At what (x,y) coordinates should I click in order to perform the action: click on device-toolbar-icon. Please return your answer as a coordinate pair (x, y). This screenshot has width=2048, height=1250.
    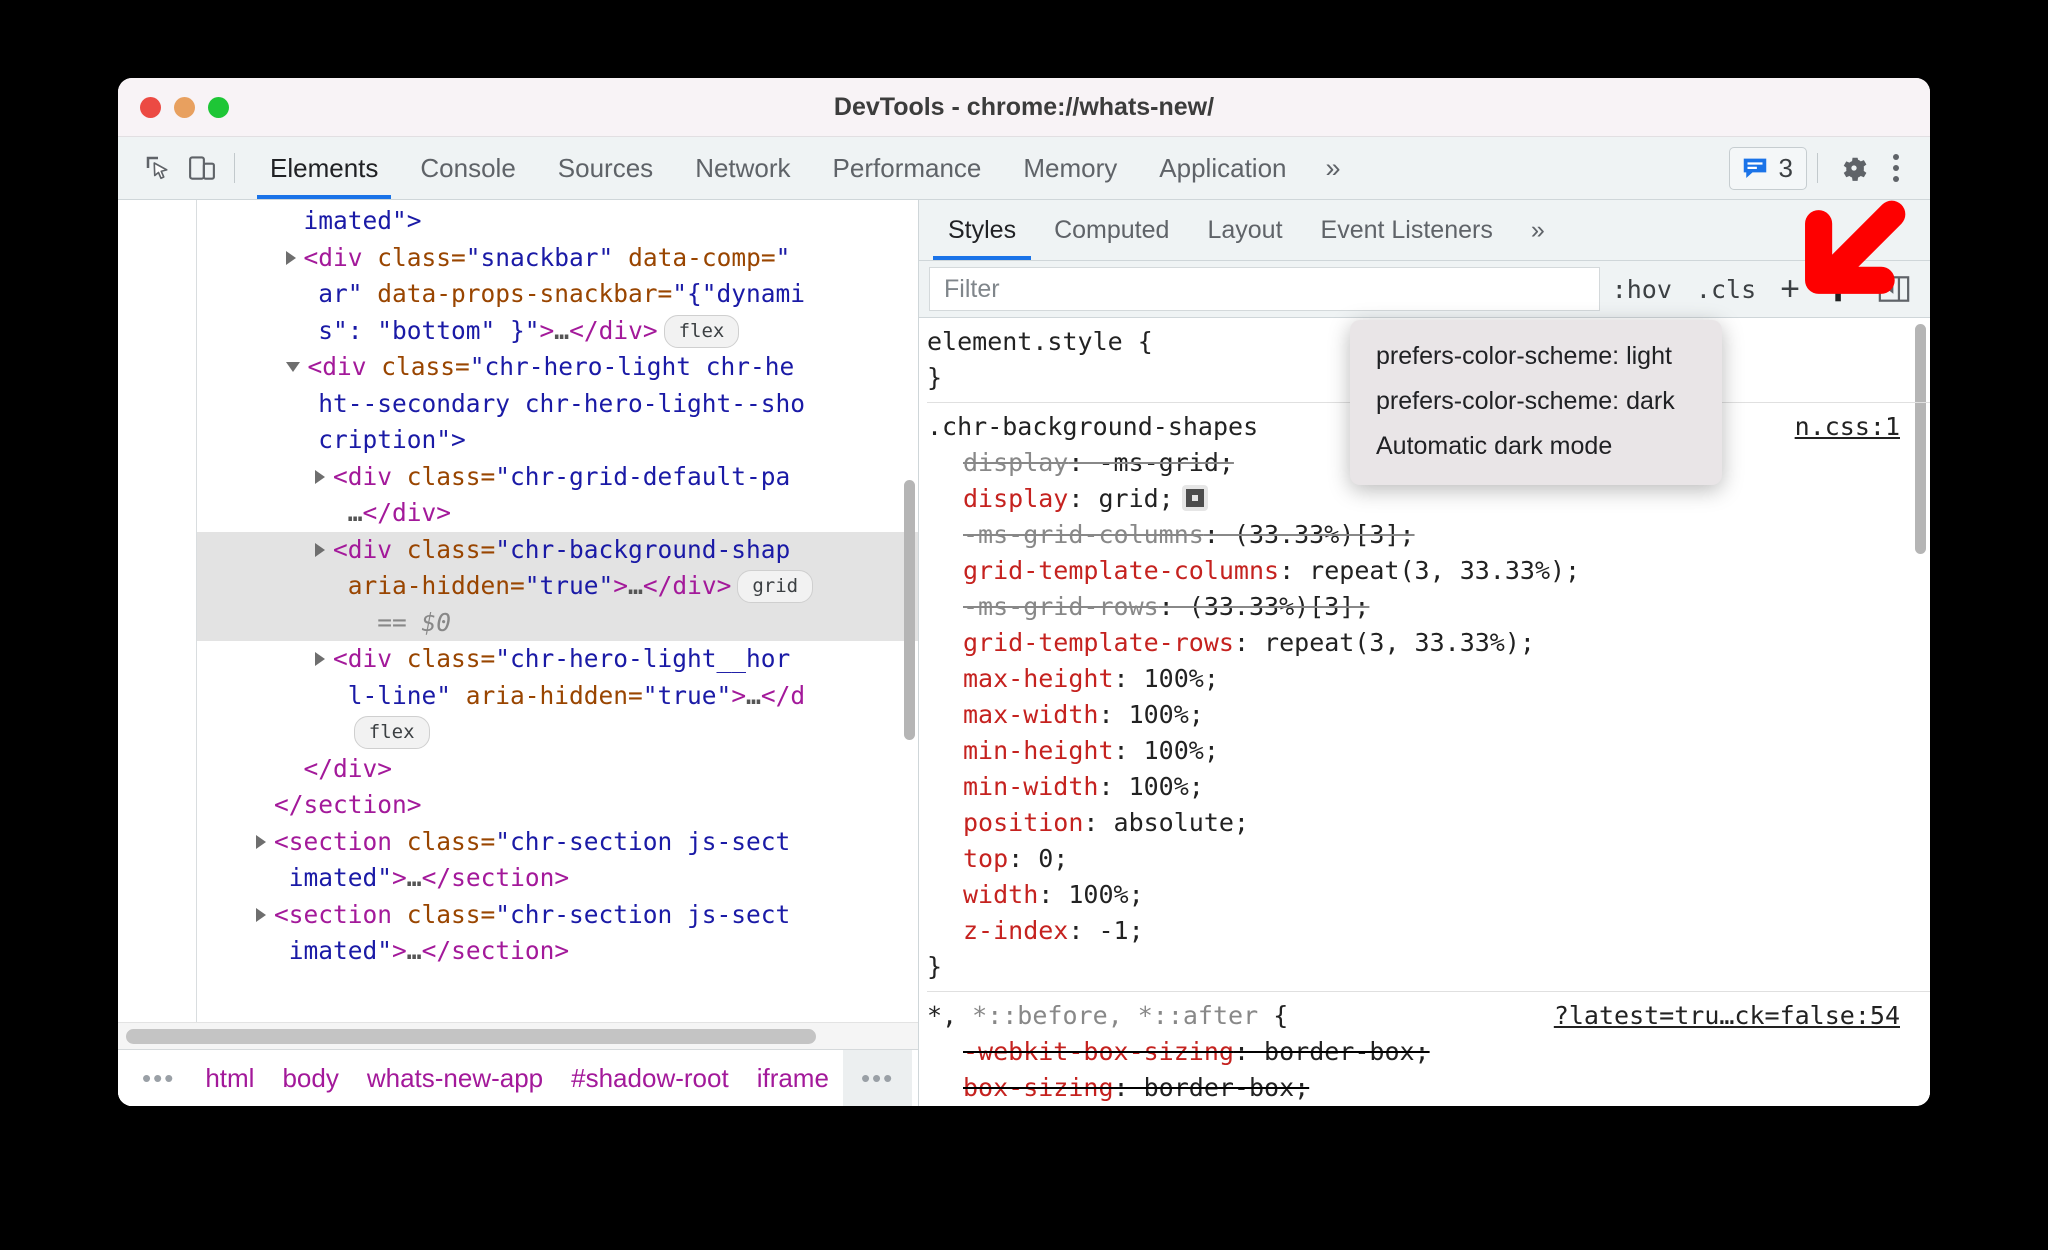
    Looking at the image, I should click on (202, 168).